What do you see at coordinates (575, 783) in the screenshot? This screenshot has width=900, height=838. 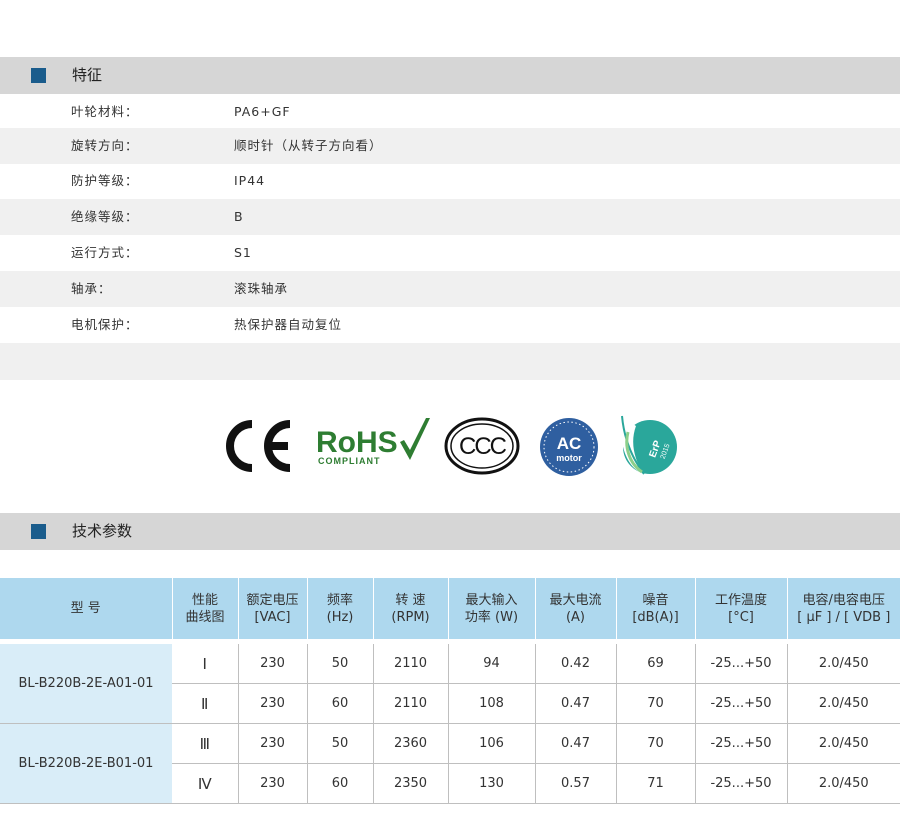 I see `current-cell: 0.57` at bounding box center [575, 783].